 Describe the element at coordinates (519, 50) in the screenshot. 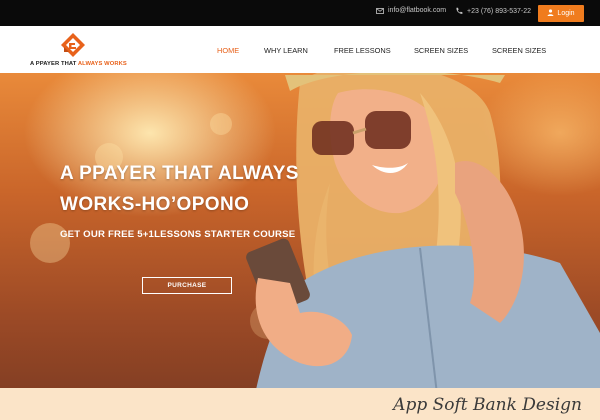

I see `nav-screen-sizes-2: SCREEN SIZES` at that location.